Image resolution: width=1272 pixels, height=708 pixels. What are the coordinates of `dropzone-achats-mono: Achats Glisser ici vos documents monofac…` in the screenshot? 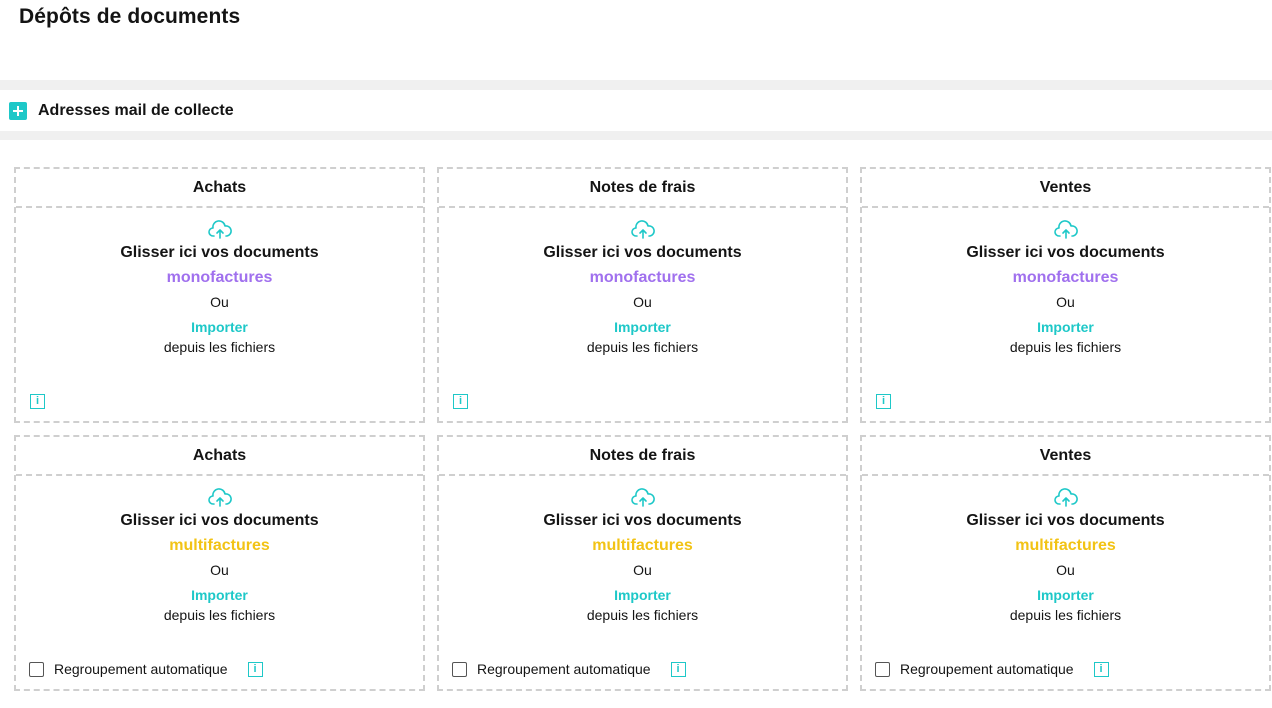 It's located at (219, 295).